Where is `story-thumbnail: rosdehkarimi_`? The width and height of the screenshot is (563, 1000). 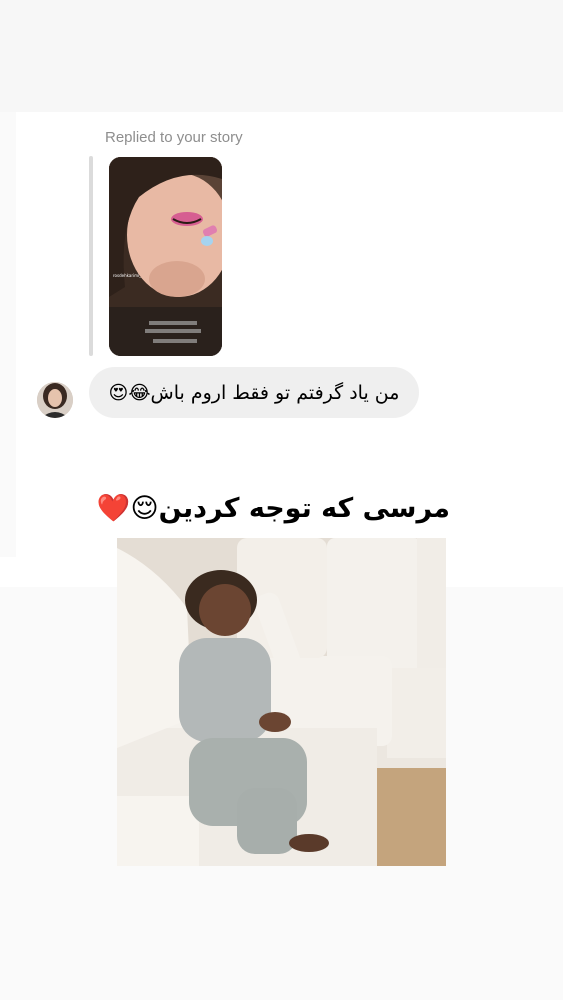
story-thumbnail: rosdehkarimi_ is located at coordinates (165, 256).